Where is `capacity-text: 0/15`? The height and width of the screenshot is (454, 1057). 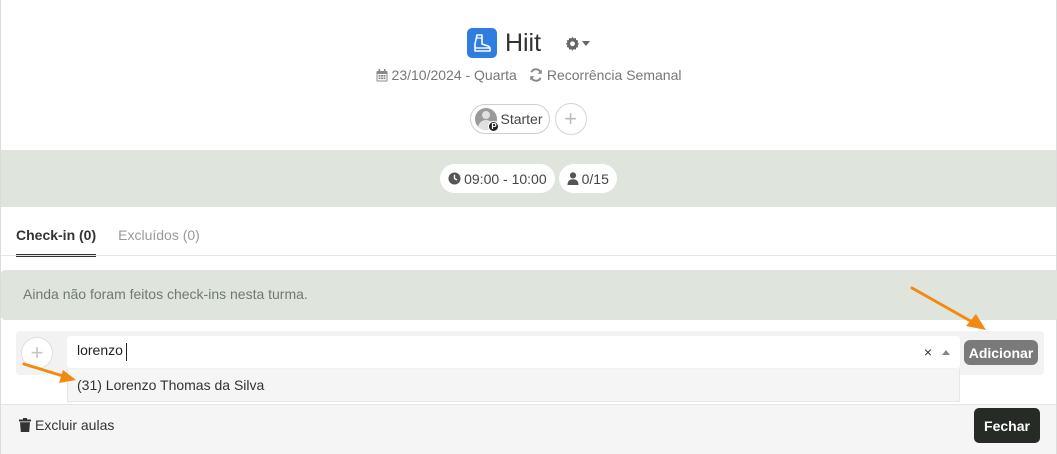 capacity-text: 0/15 is located at coordinates (595, 178).